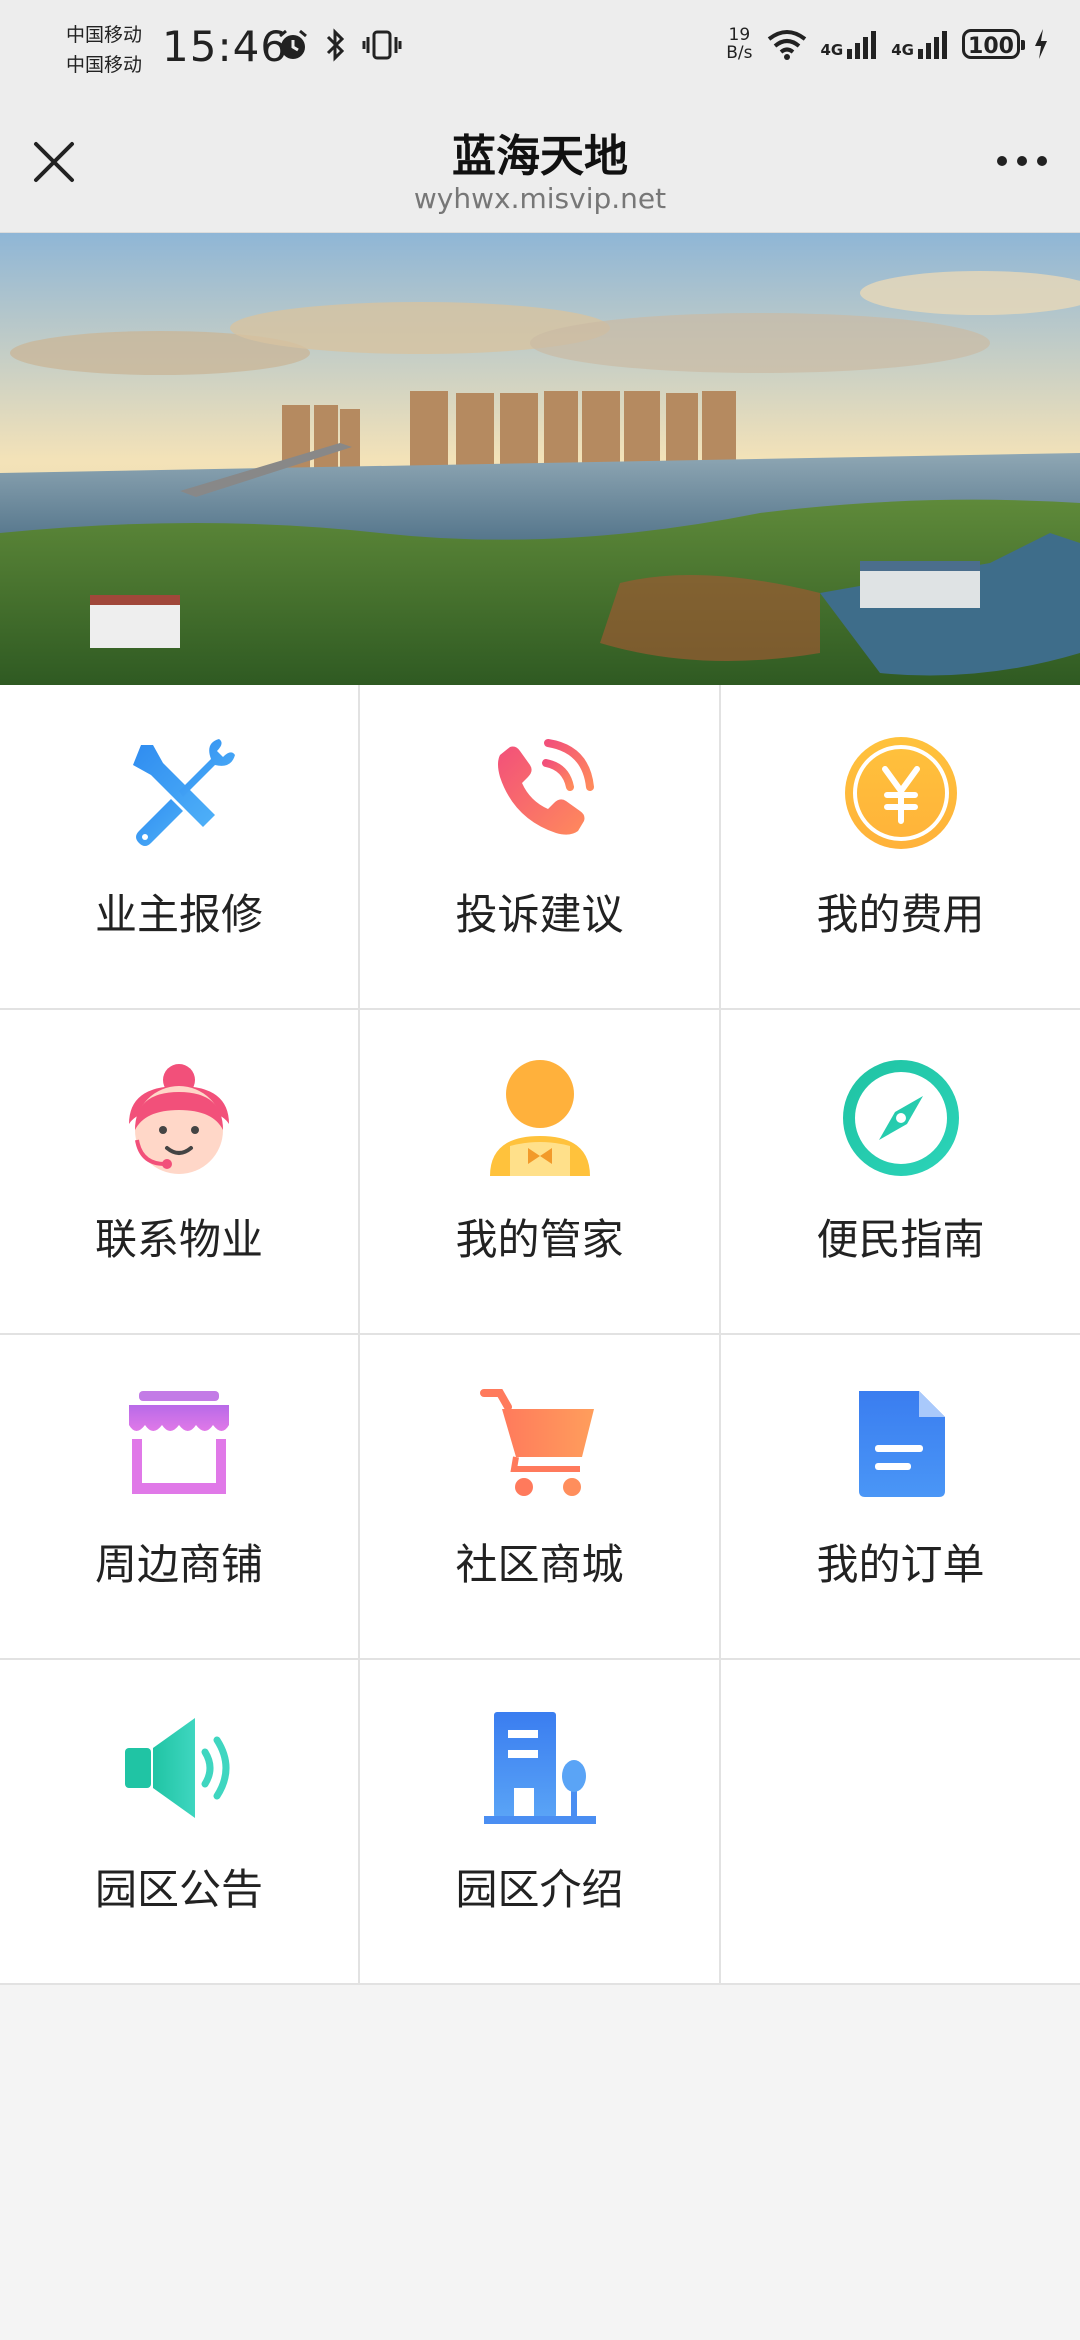 The image size is (1080, 2340). I want to click on page-title: 蓝海天地, so click(540, 156).